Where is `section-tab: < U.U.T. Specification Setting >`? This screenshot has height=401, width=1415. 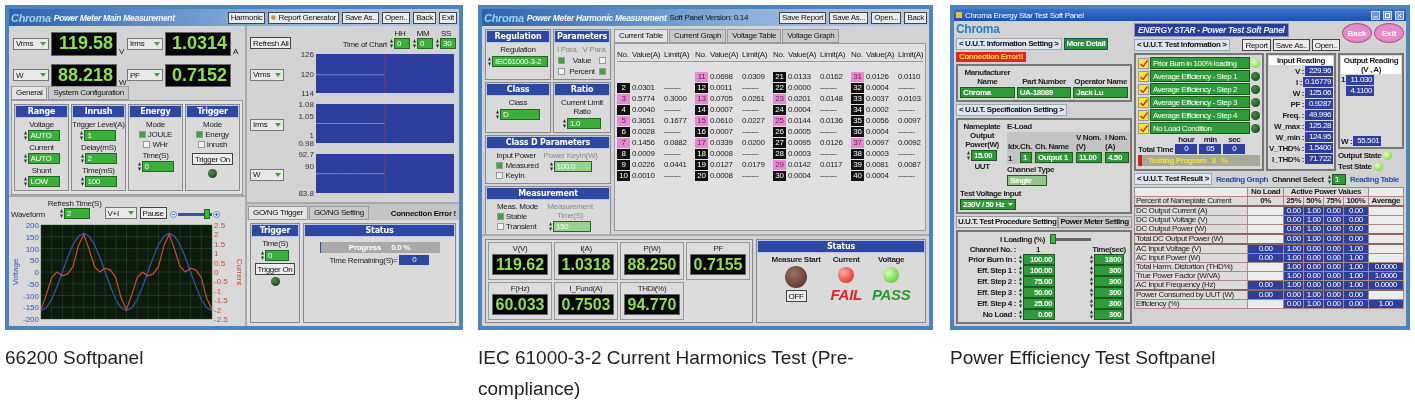 section-tab: < U.U.T. Specification Setting > is located at coordinates (1011, 110).